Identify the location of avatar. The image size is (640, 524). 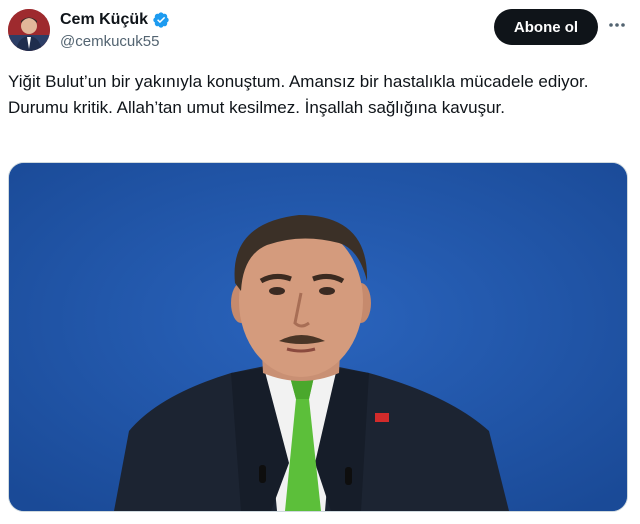
(29, 30).